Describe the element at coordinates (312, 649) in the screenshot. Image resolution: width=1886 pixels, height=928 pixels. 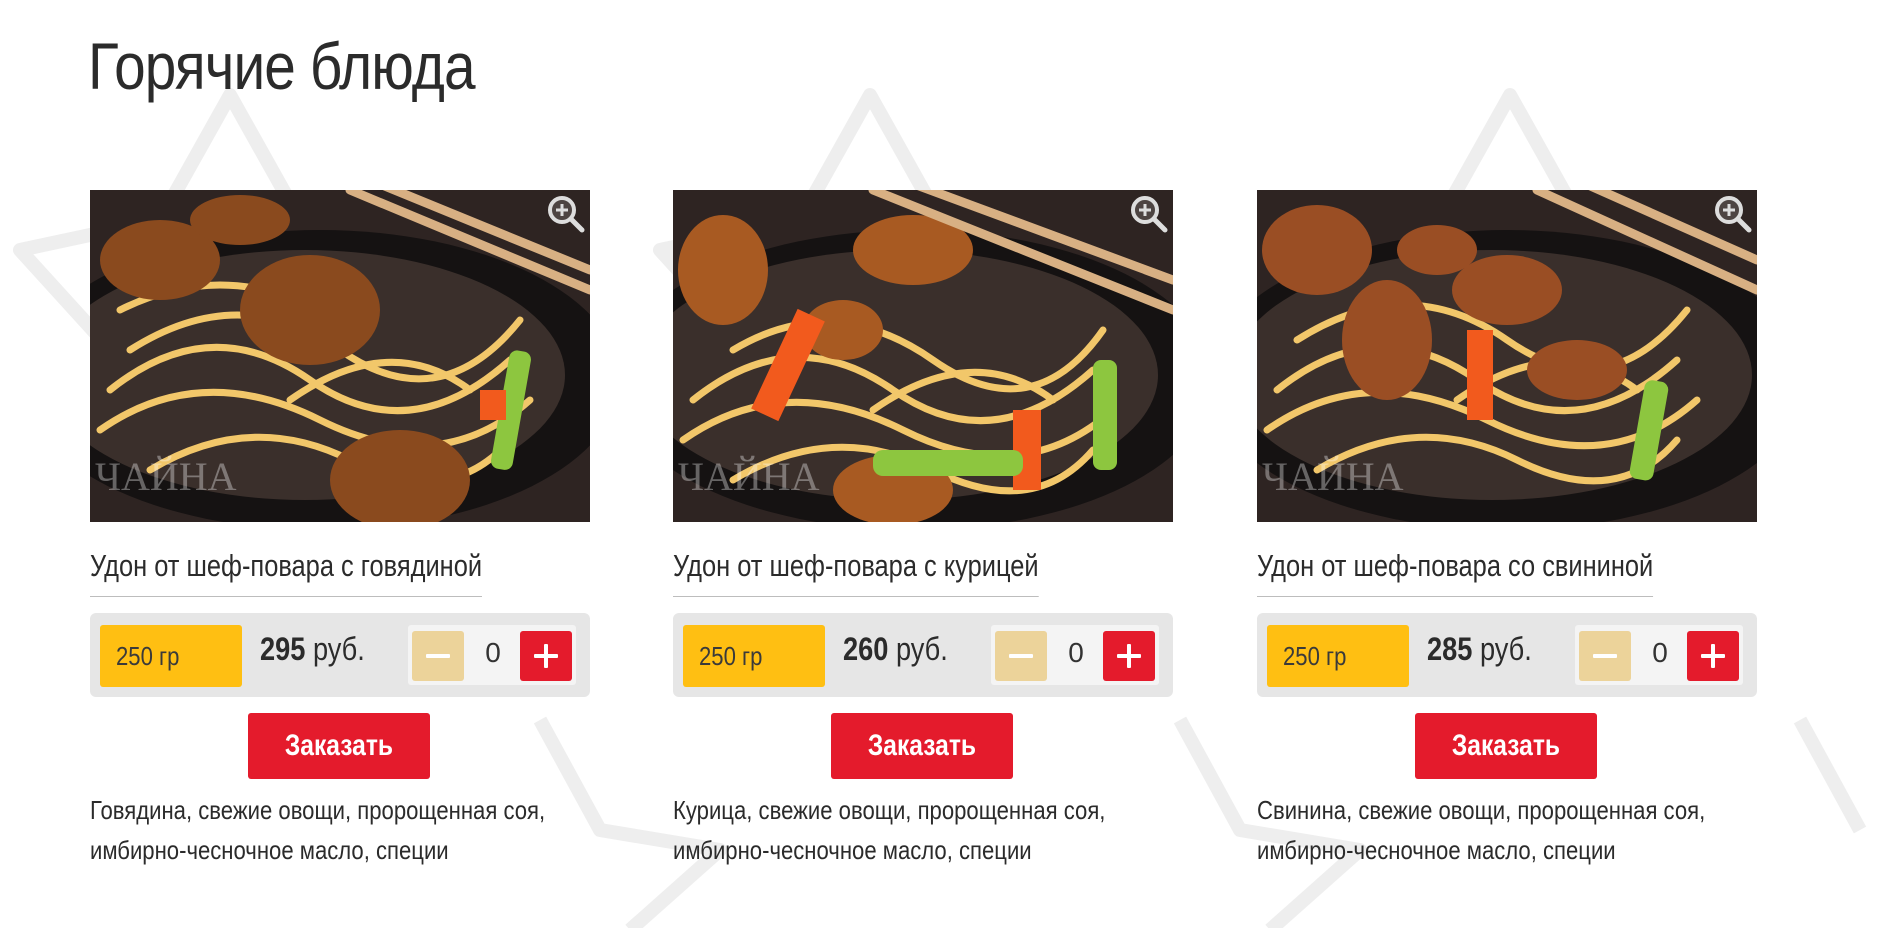
I see `price: 295 руб.` at that location.